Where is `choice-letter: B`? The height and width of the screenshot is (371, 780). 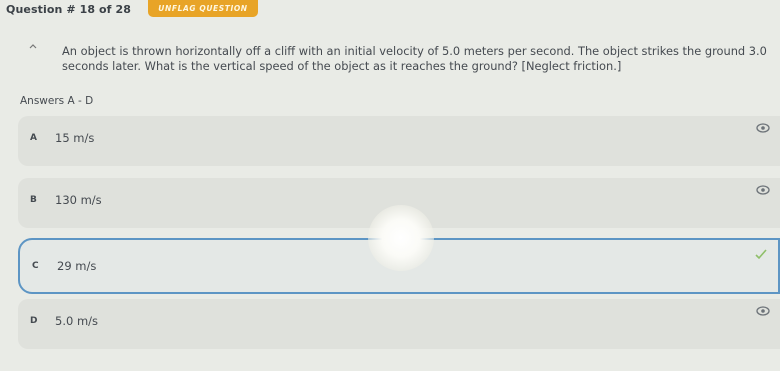 choice-letter: B is located at coordinates (33, 200).